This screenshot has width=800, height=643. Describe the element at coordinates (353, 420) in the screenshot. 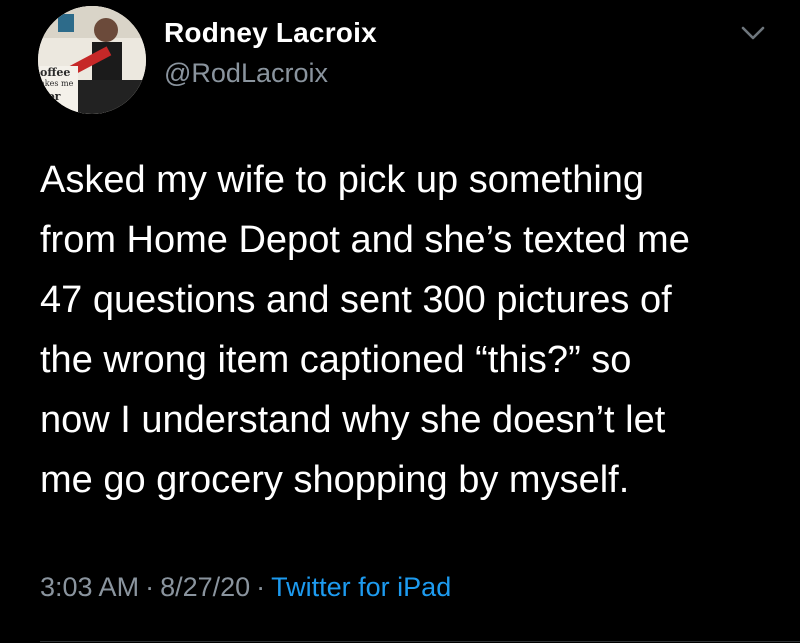

I see `tweet-text-line: now I understand why she doesn’t let` at that location.